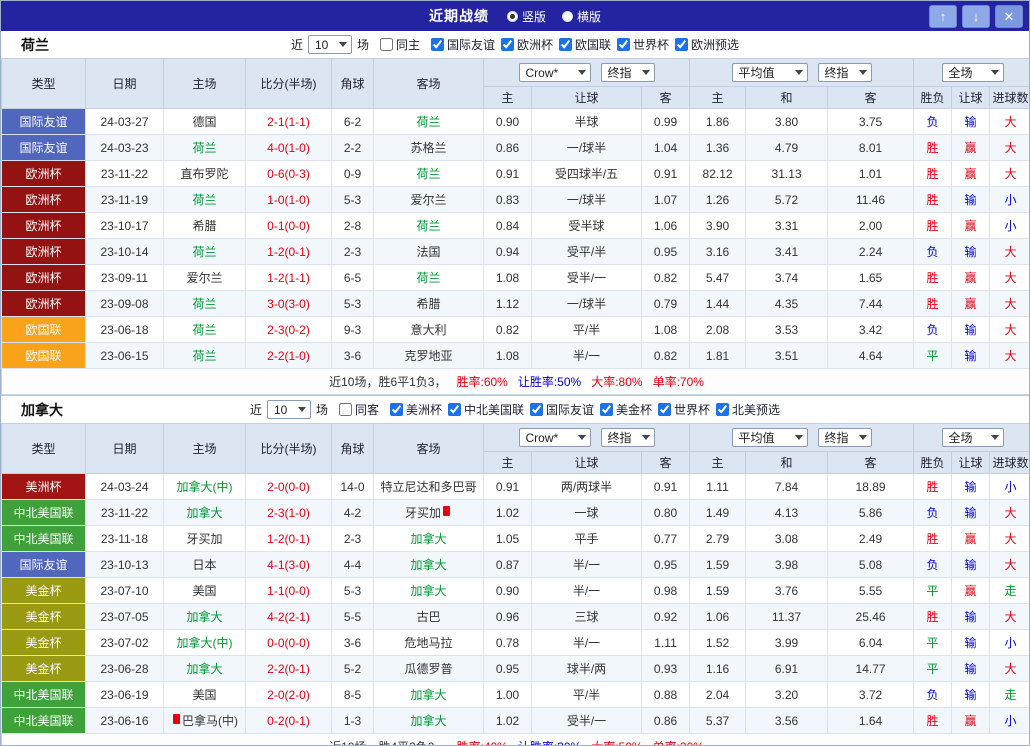 Image resolution: width=1030 pixels, height=746 pixels. Describe the element at coordinates (288, 329) in the screenshot. I see `score: 2-3(0-2)` at that location.